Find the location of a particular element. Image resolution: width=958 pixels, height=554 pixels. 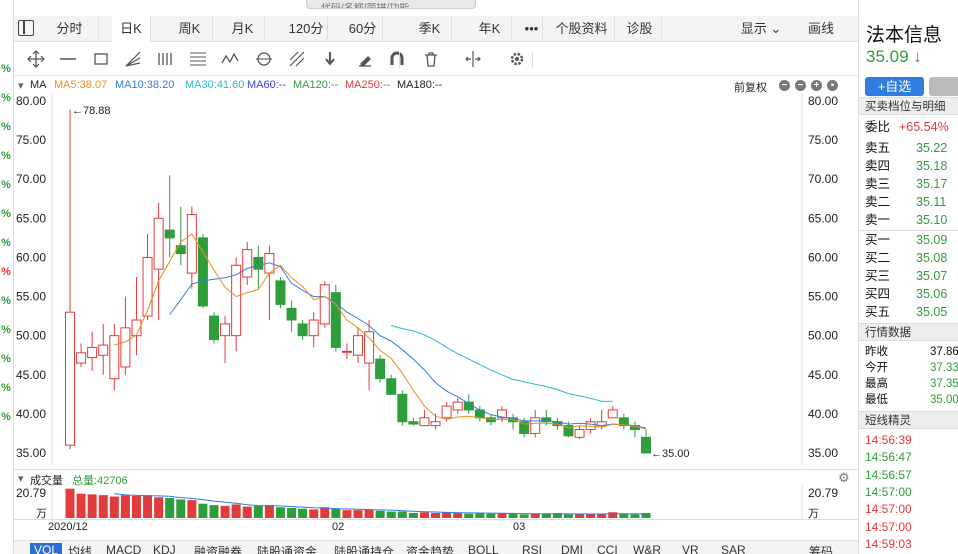

indicator-tab: MACD is located at coordinates (123, 548).